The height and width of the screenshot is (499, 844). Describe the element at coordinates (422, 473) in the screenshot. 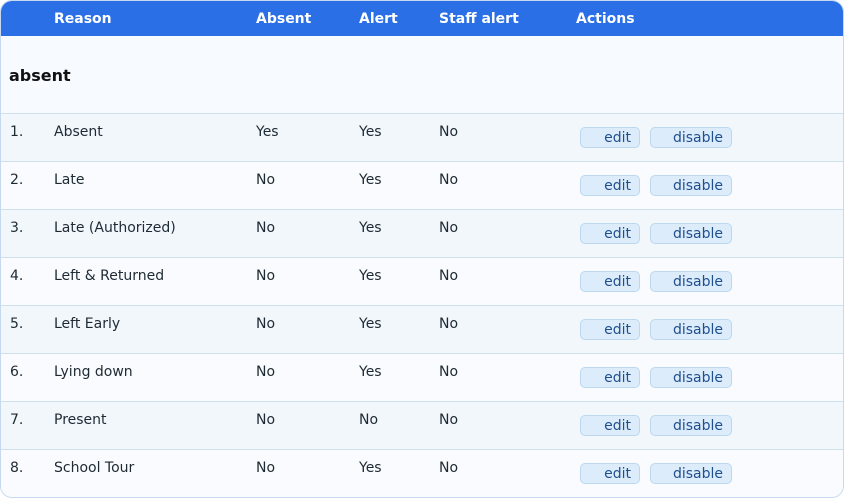

I see `table-row: 8. School Tour No Yes No edit disable` at that location.